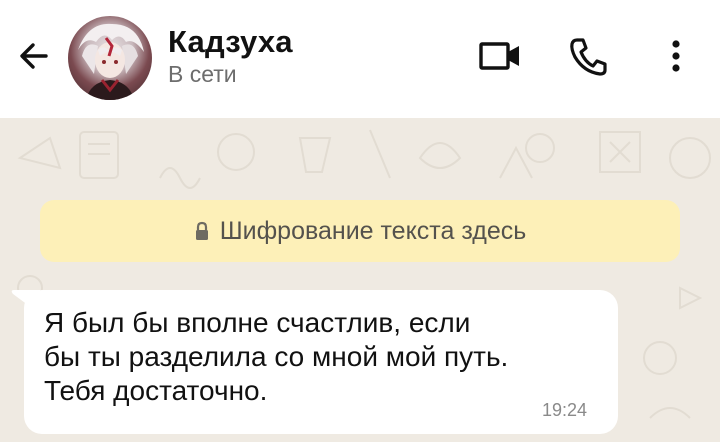  I want to click on encryption-notice: Шифрование текста здесь, so click(360, 231).